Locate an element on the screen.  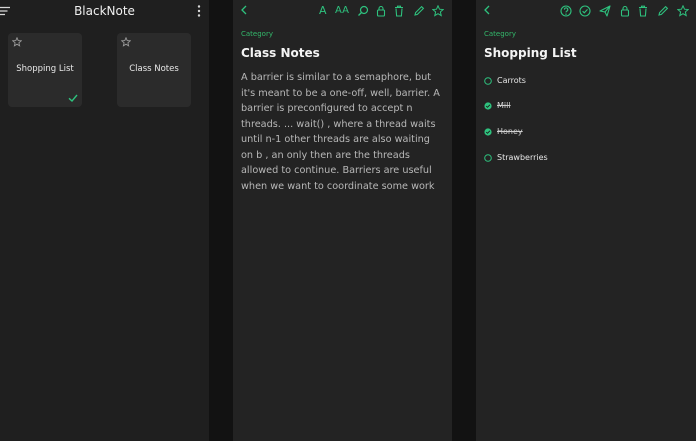
note-card-class-notes: Class Notes is located at coordinates (154, 70).